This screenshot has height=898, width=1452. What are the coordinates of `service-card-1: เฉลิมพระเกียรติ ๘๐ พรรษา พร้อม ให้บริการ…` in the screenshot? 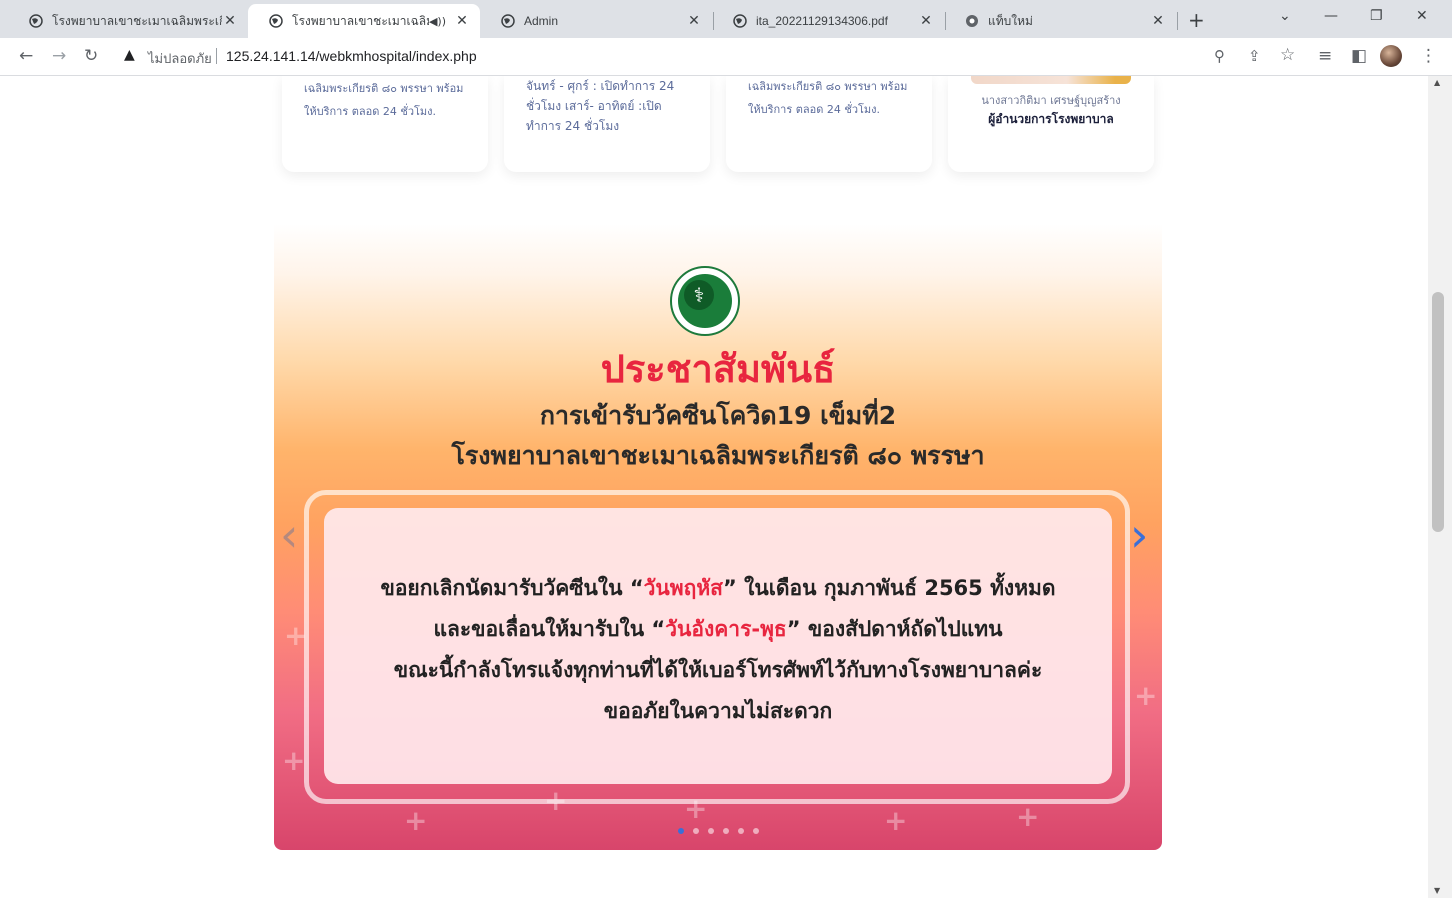 It's located at (385, 124).